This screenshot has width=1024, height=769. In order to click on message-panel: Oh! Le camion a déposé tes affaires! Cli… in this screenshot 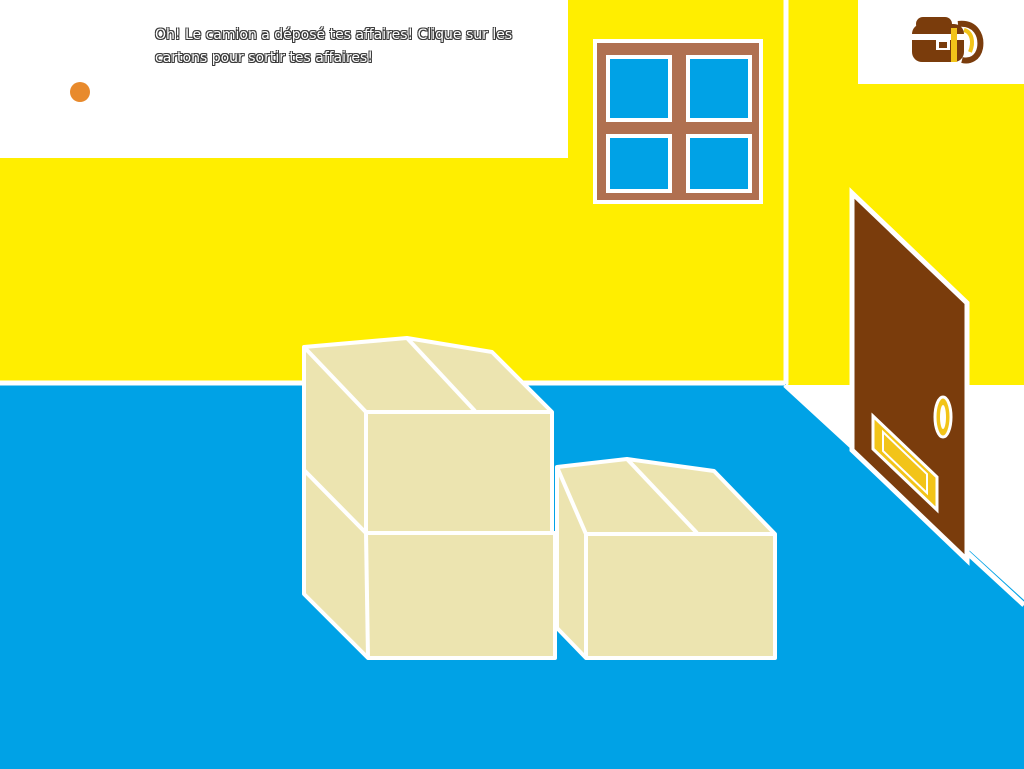, I will do `click(284, 79)`.